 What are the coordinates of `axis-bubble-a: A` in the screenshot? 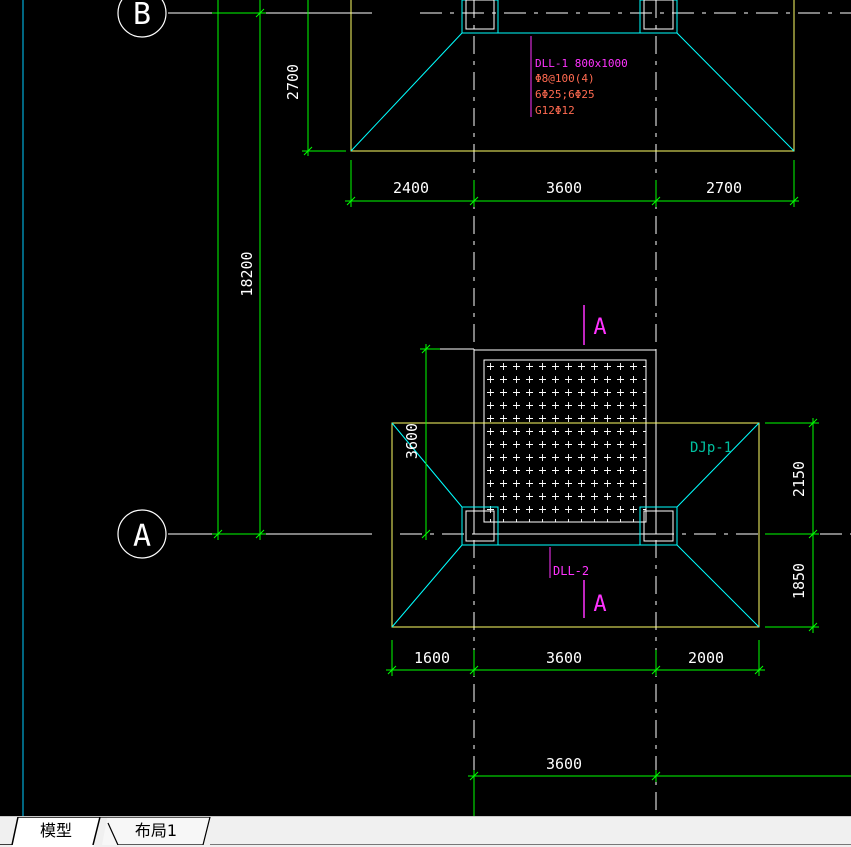 It's located at (142, 534).